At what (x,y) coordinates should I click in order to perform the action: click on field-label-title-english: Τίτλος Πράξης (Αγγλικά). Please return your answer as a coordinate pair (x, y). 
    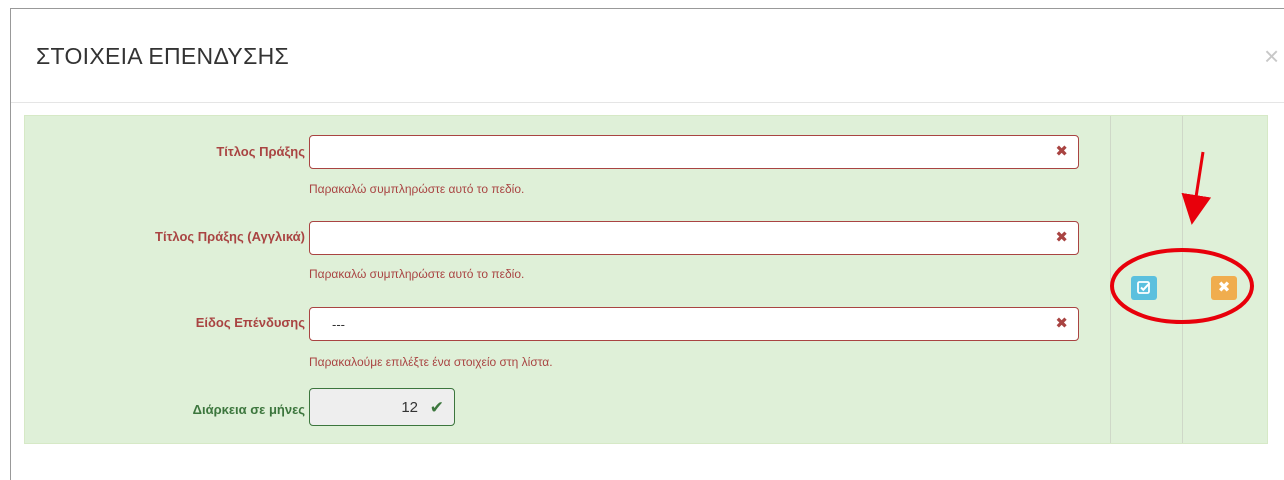
    Looking at the image, I should click on (230, 236).